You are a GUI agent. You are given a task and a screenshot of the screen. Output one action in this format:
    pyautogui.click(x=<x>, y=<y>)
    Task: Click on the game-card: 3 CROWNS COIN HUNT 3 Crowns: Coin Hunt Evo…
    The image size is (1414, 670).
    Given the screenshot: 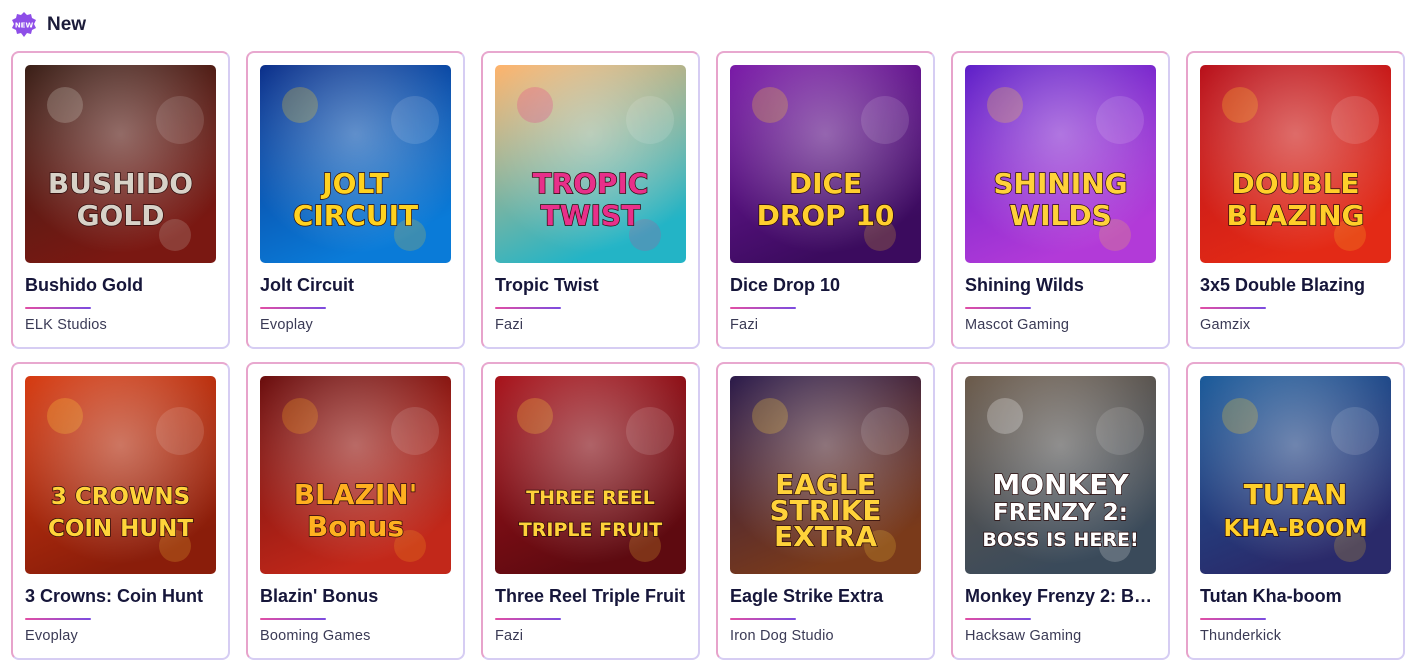 What is the action you would take?
    pyautogui.click(x=120, y=511)
    